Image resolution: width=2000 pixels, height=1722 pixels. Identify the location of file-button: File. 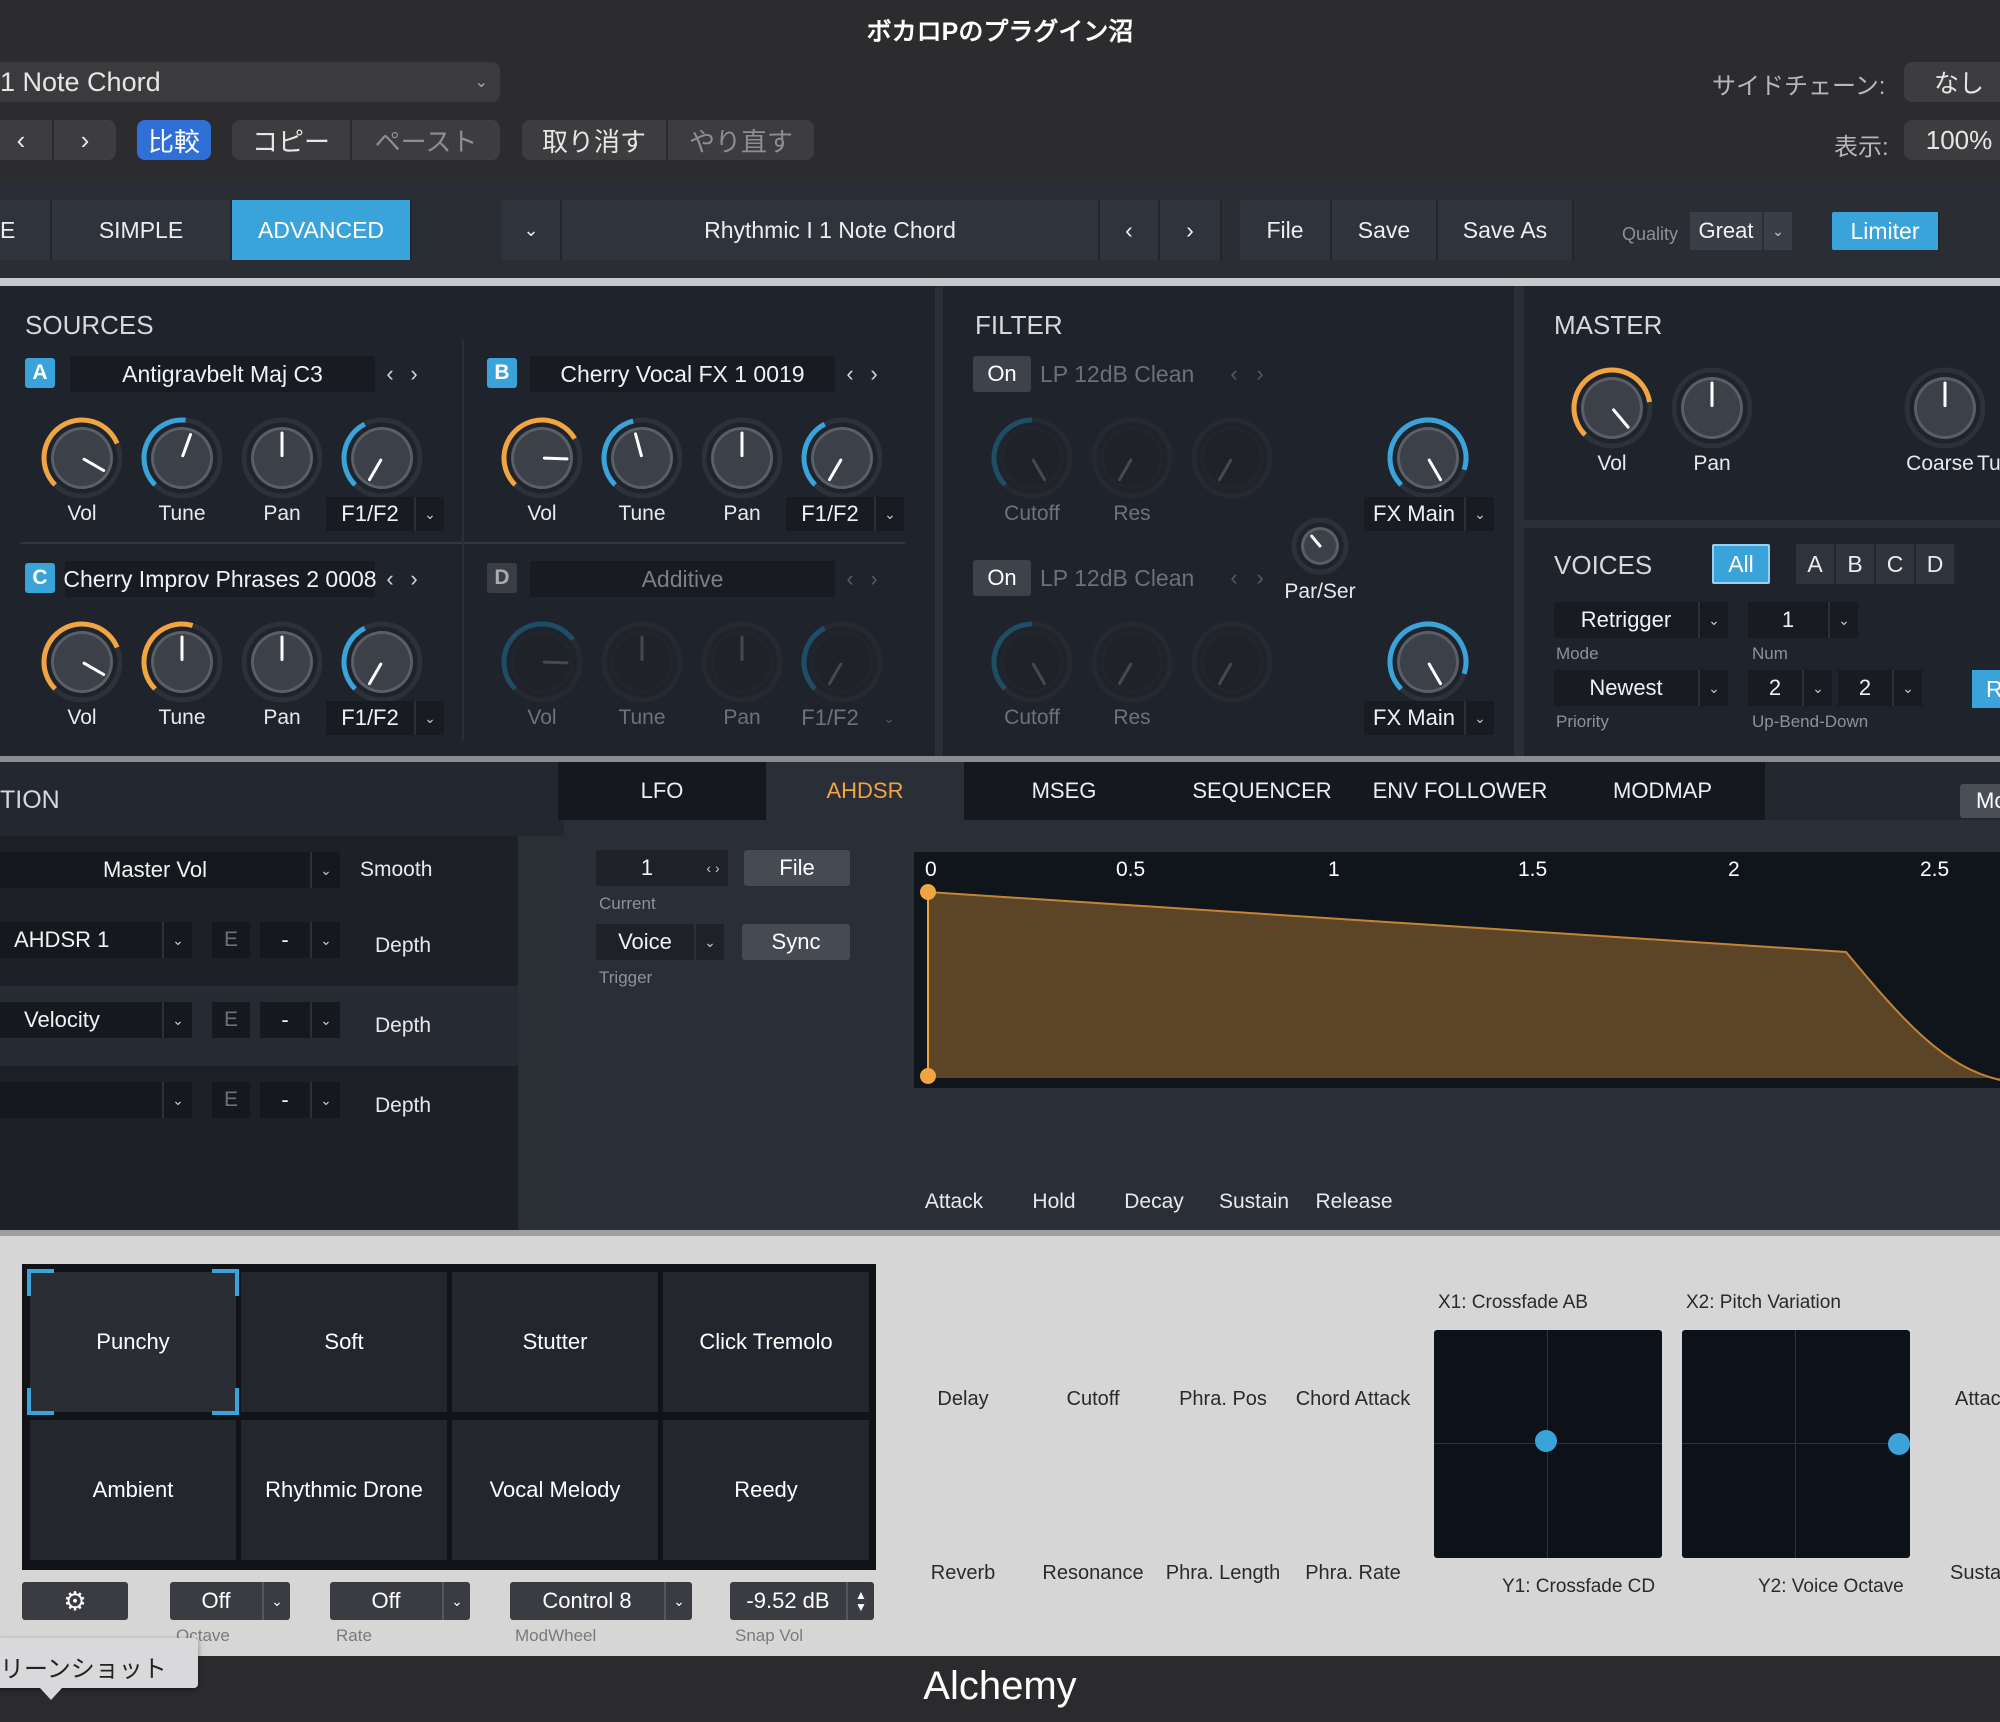
(1286, 230).